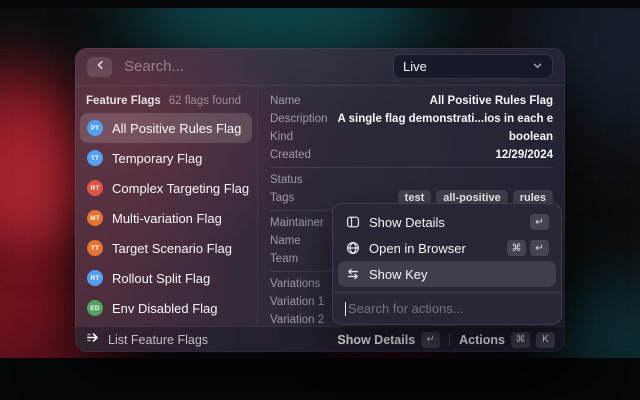 The width and height of the screenshot is (640, 400). I want to click on action-label: Open in Browser, so click(417, 248).